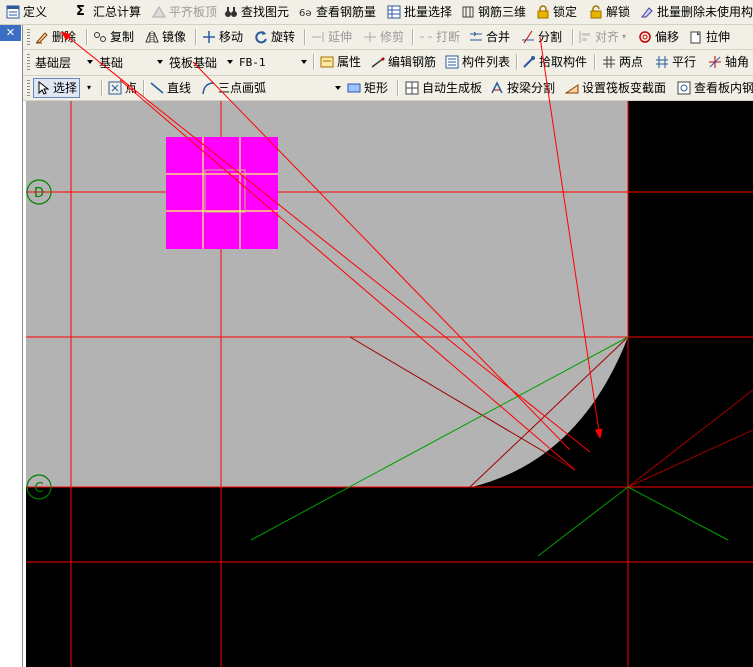 The width and height of the screenshot is (753, 667). Describe the element at coordinates (696, 37) in the screenshot. I see `stretch-icon` at that location.